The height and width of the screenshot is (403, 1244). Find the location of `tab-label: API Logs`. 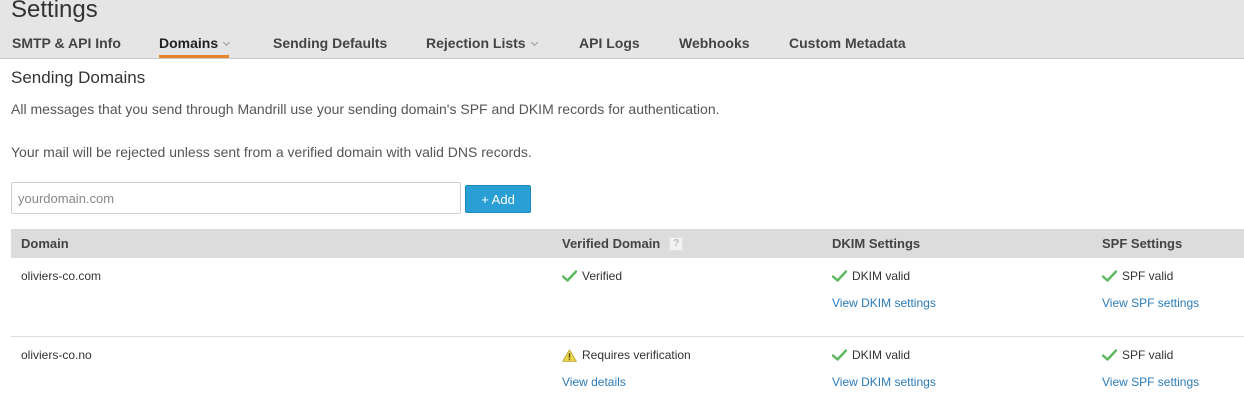

tab-label: API Logs is located at coordinates (609, 43).